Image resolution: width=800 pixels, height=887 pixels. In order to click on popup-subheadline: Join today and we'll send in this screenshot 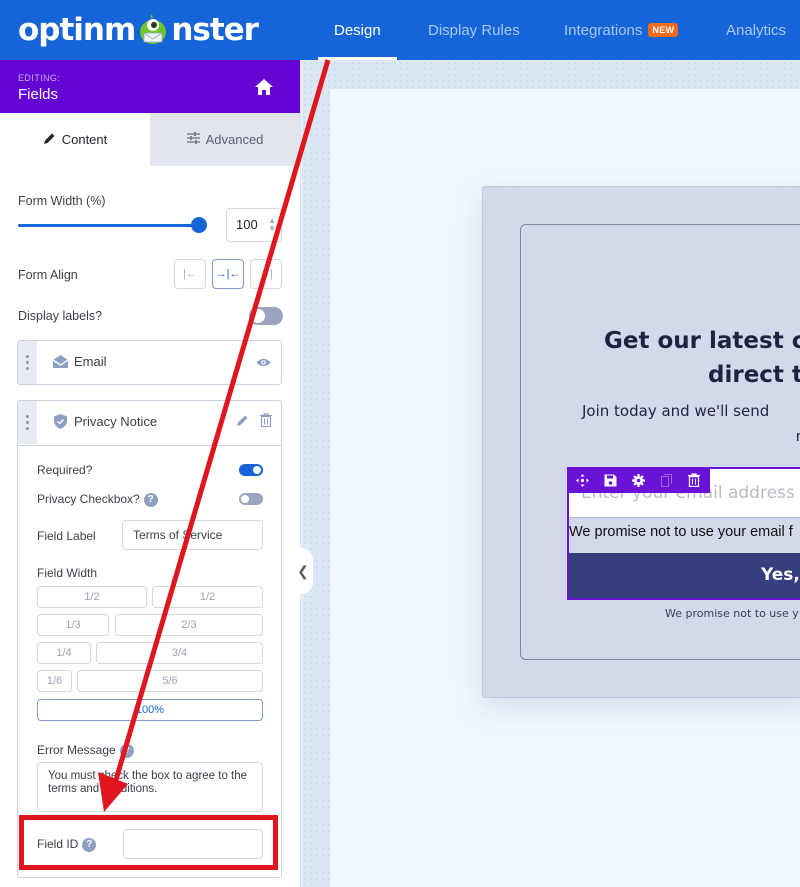, I will do `click(675, 411)`.